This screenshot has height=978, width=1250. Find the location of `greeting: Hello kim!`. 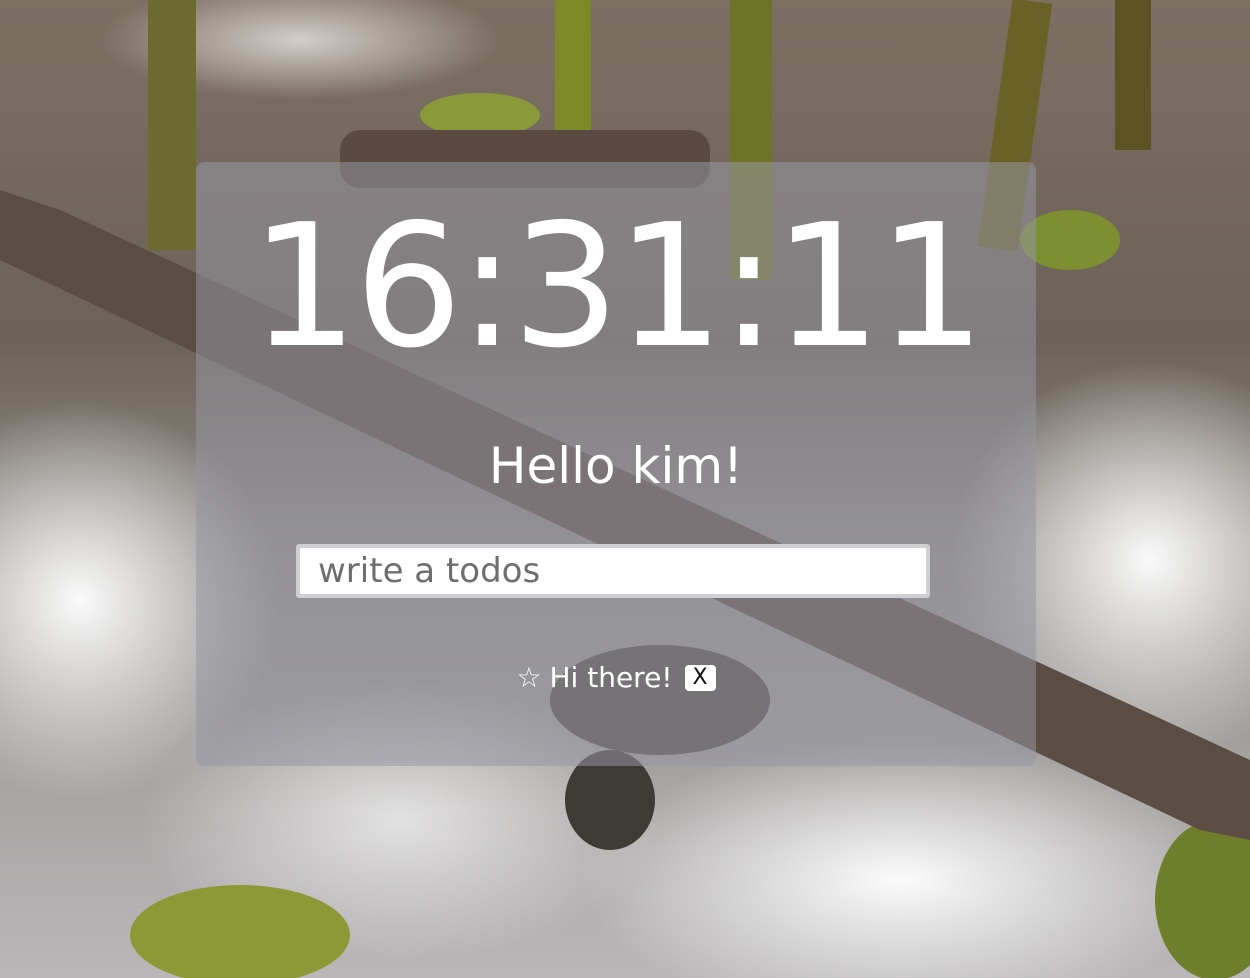

greeting: Hello kim! is located at coordinates (616, 466).